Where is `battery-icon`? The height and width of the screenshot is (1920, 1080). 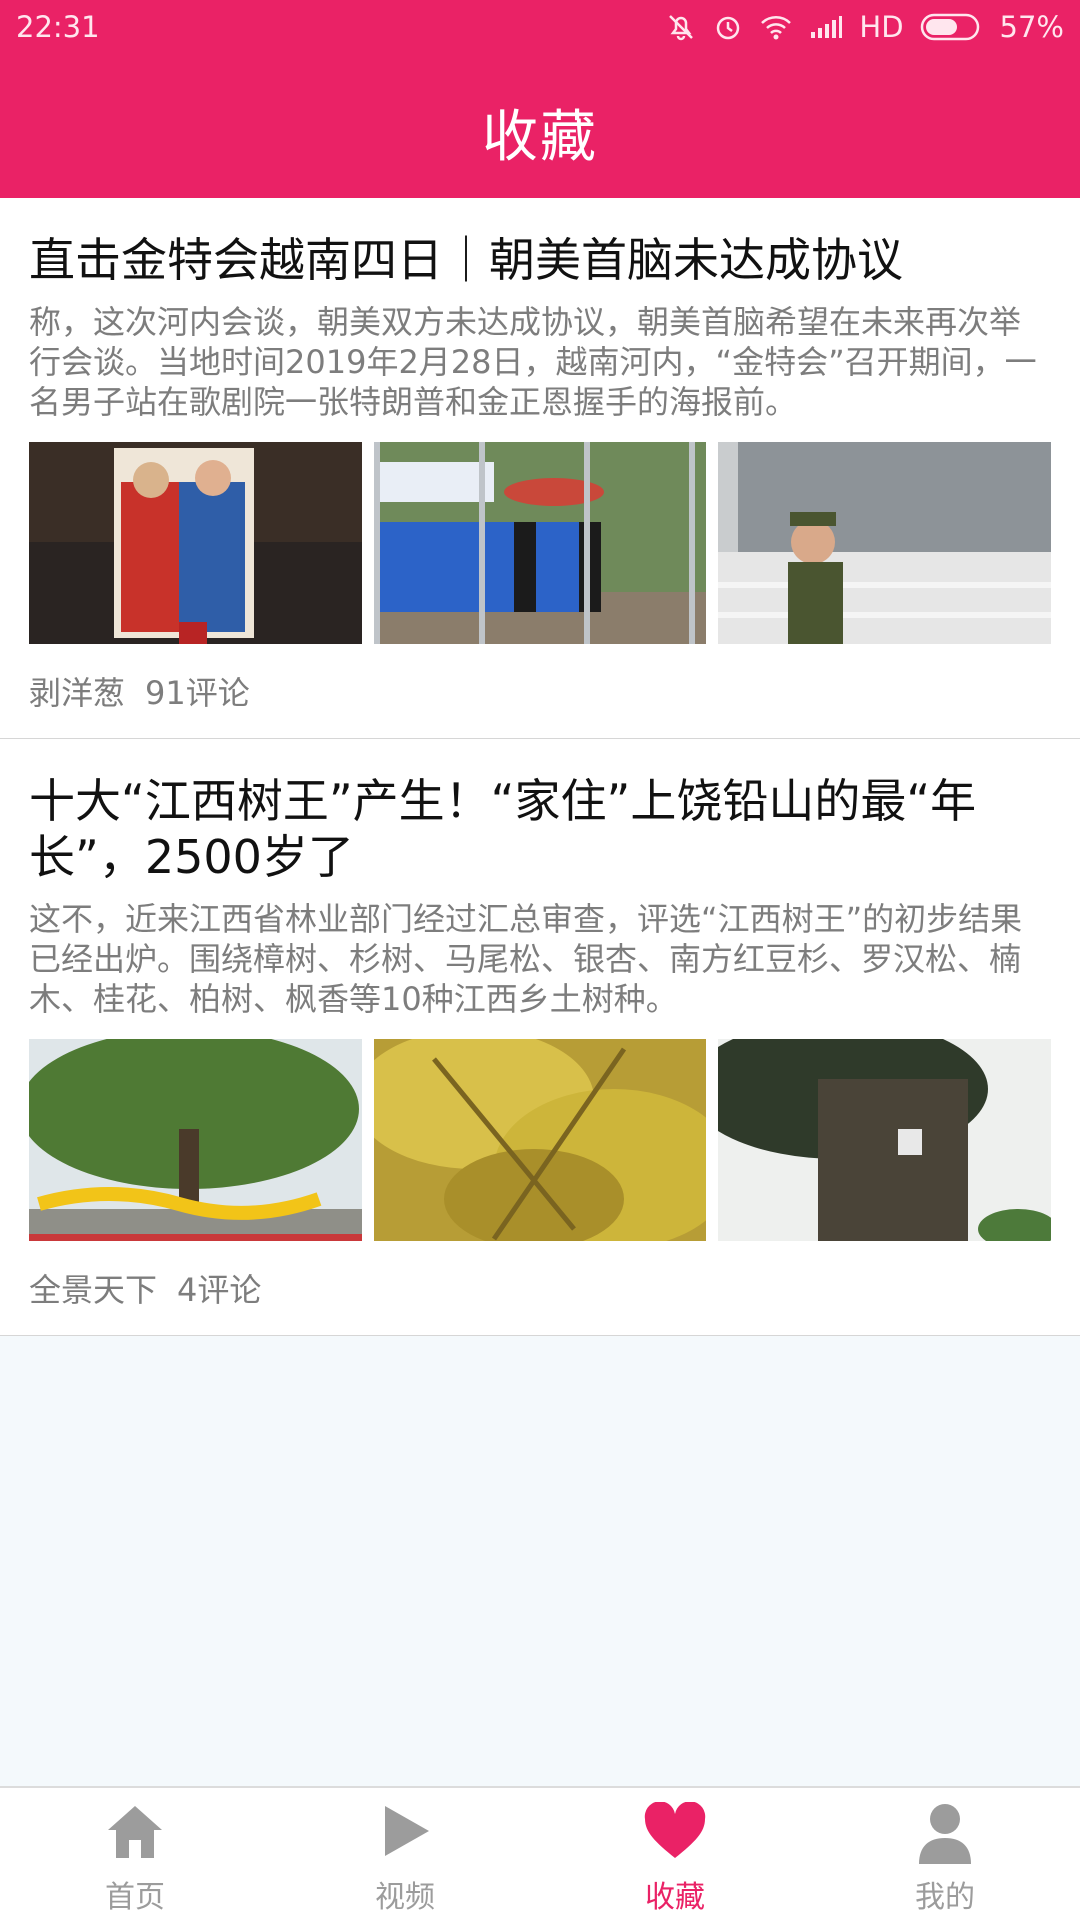 battery-icon is located at coordinates (952, 27).